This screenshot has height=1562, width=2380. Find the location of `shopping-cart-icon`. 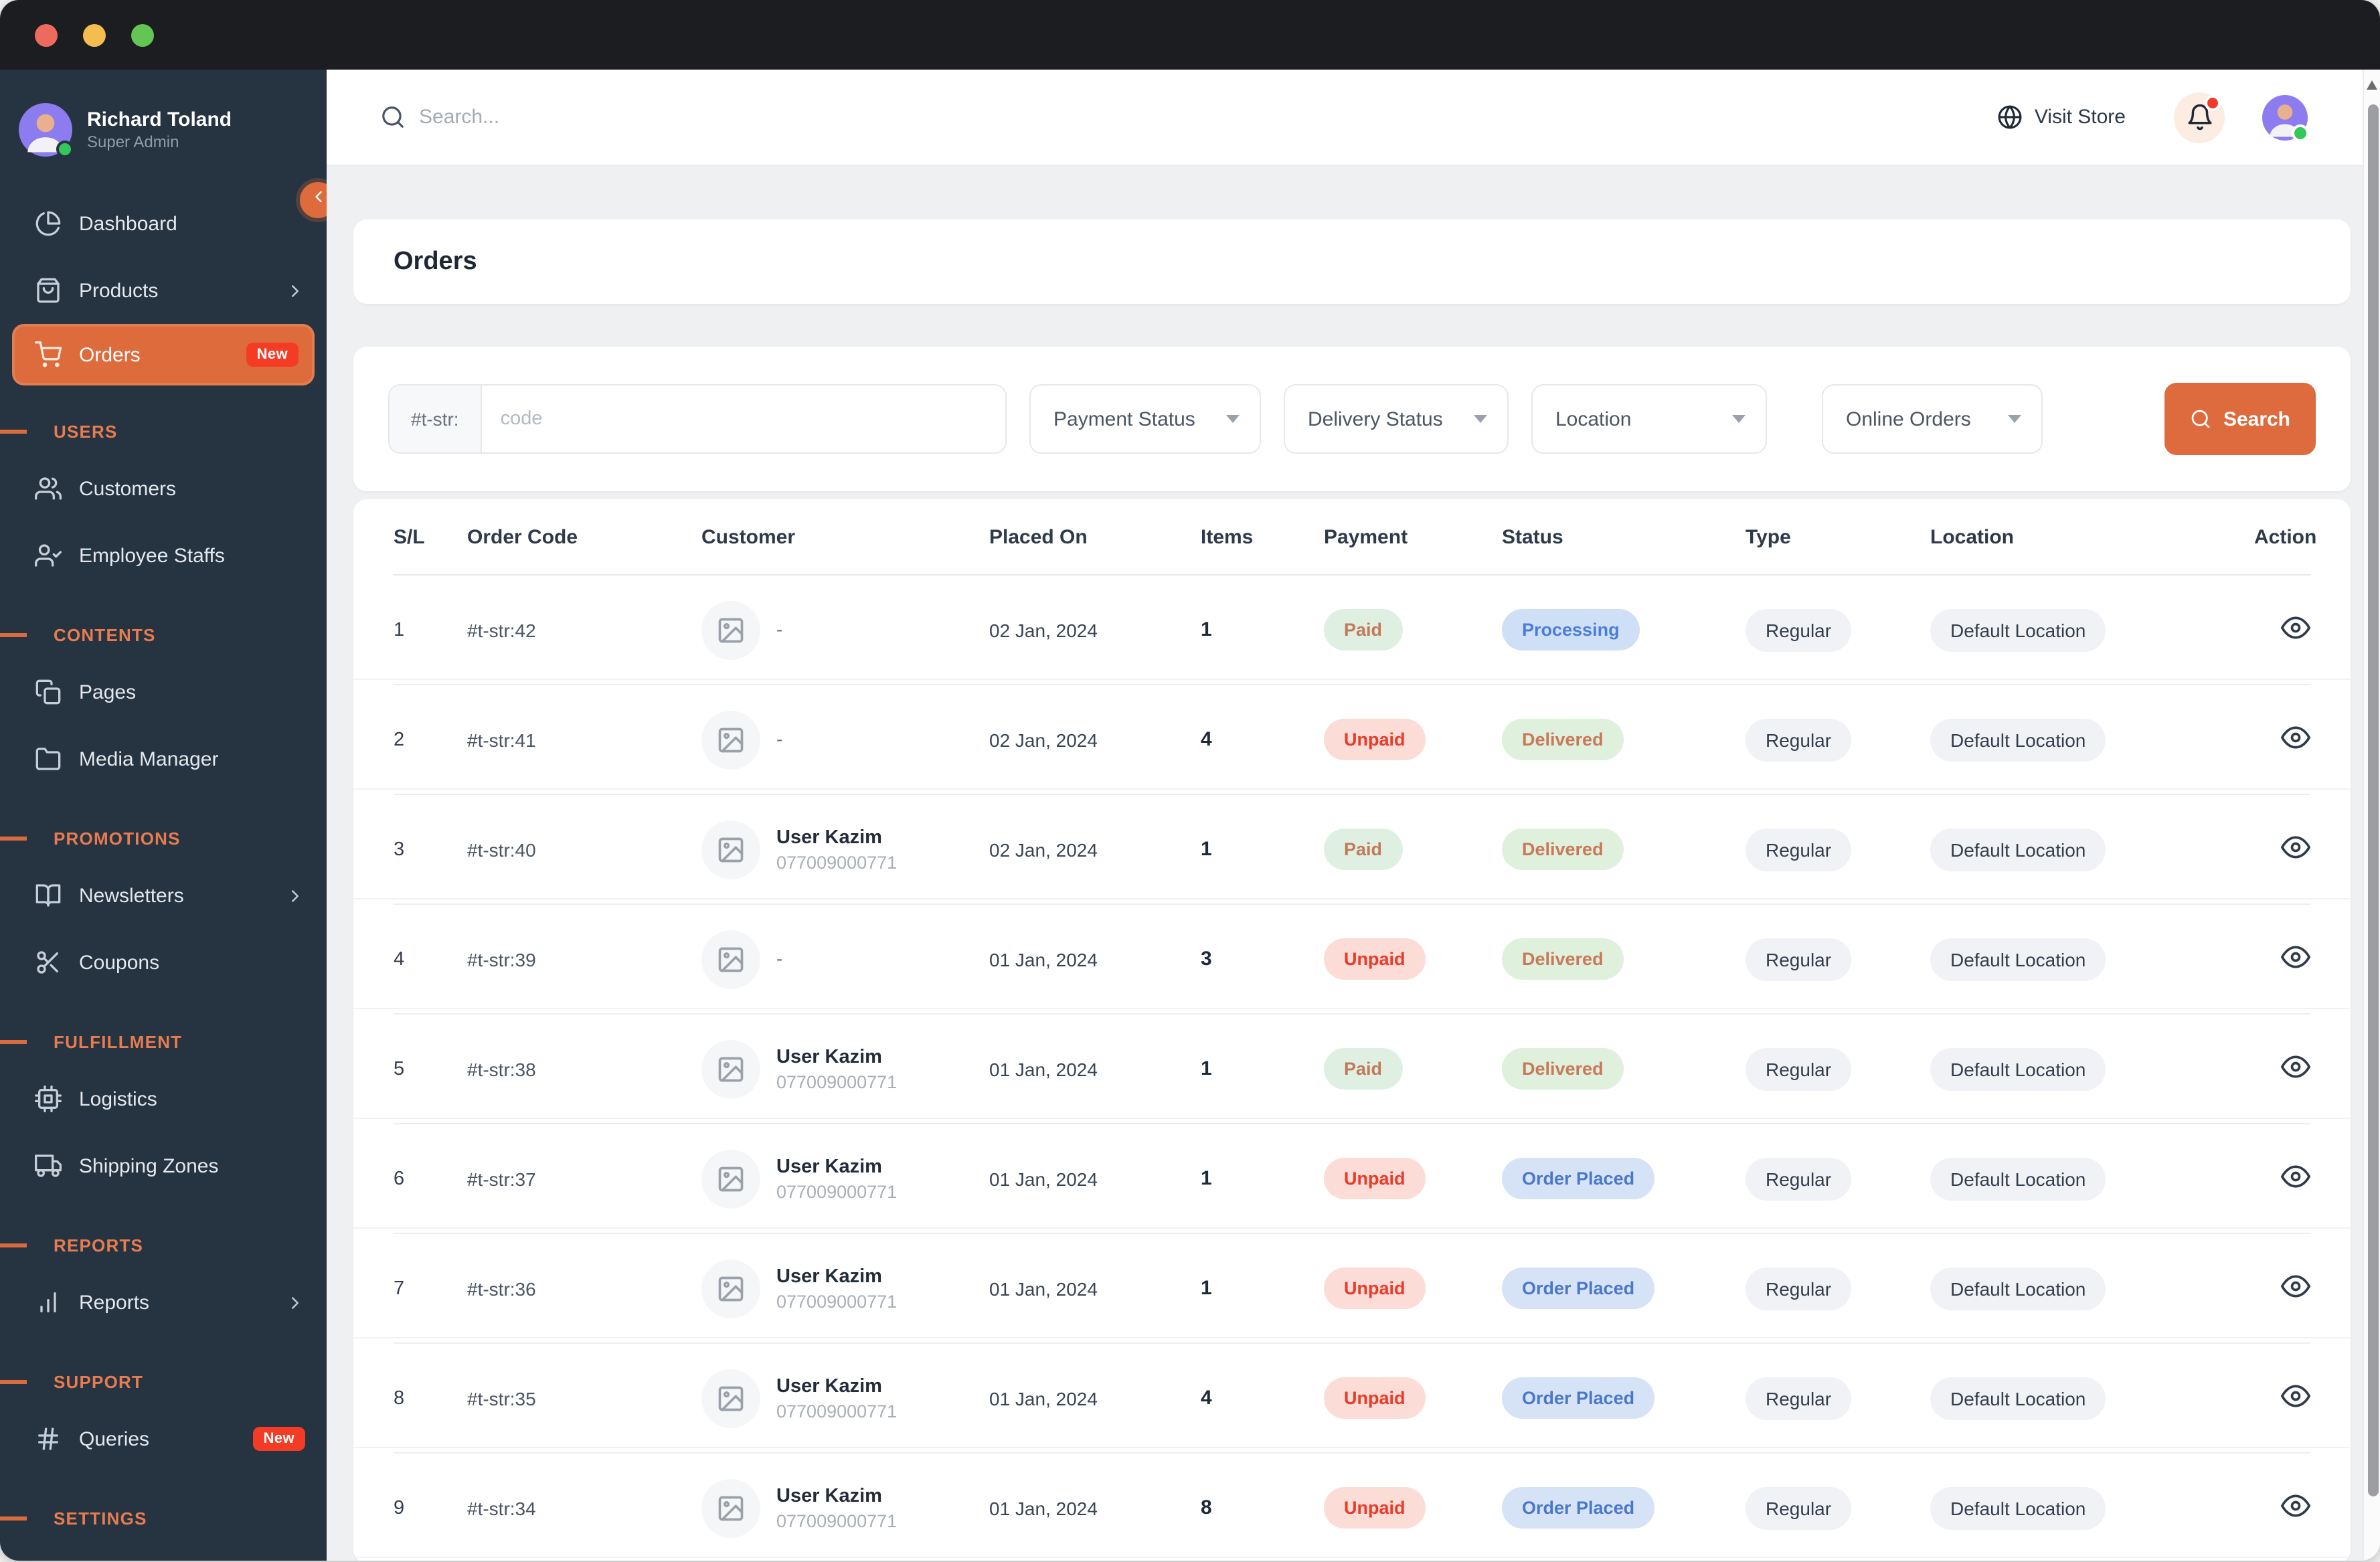

shopping-cart-icon is located at coordinates (49, 354).